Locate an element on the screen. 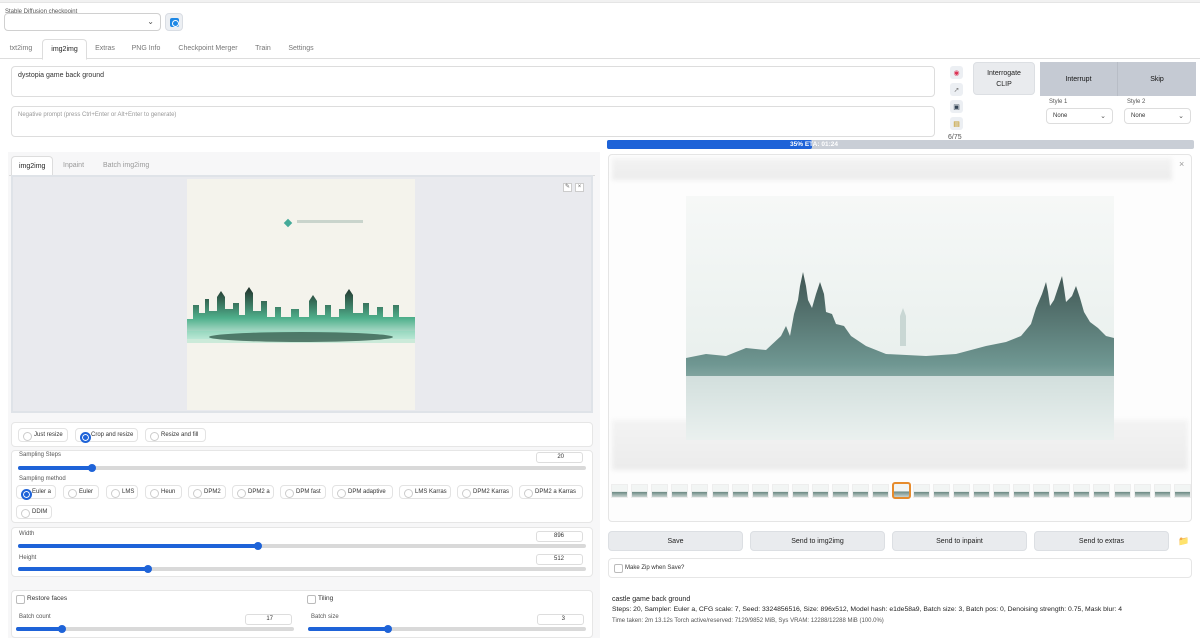  radio-euler: Euler is located at coordinates (81, 492).